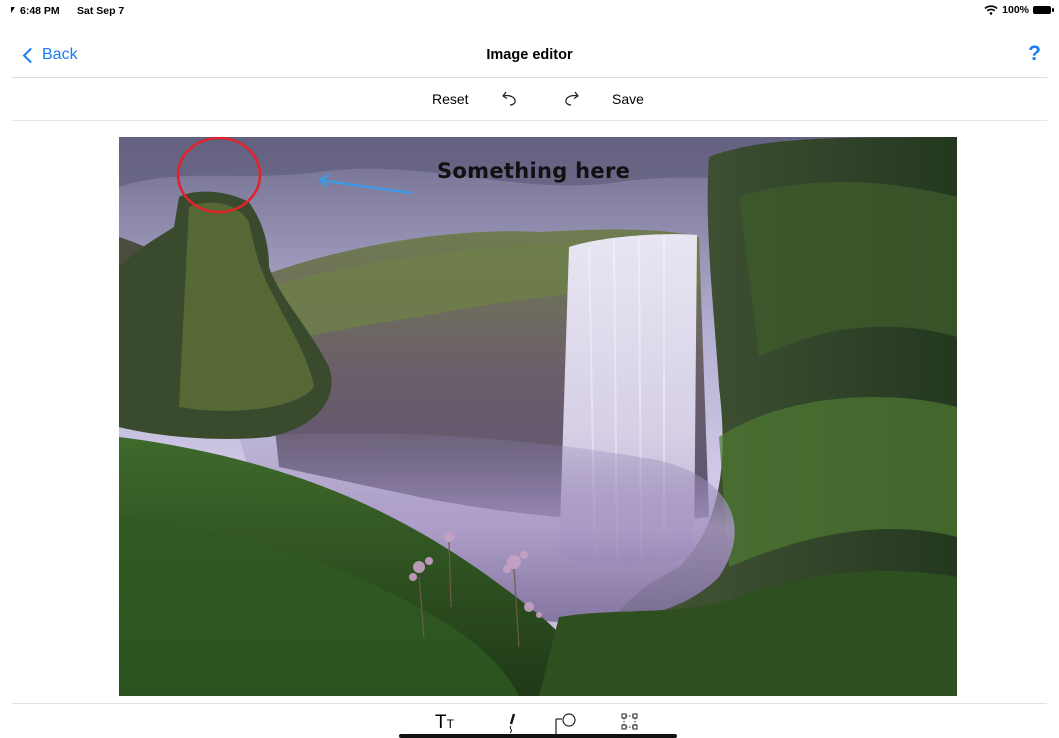  What do you see at coordinates (529, 11) in the screenshot?
I see `status-bar: 6:48 PM Sat Sep 7 100%` at bounding box center [529, 11].